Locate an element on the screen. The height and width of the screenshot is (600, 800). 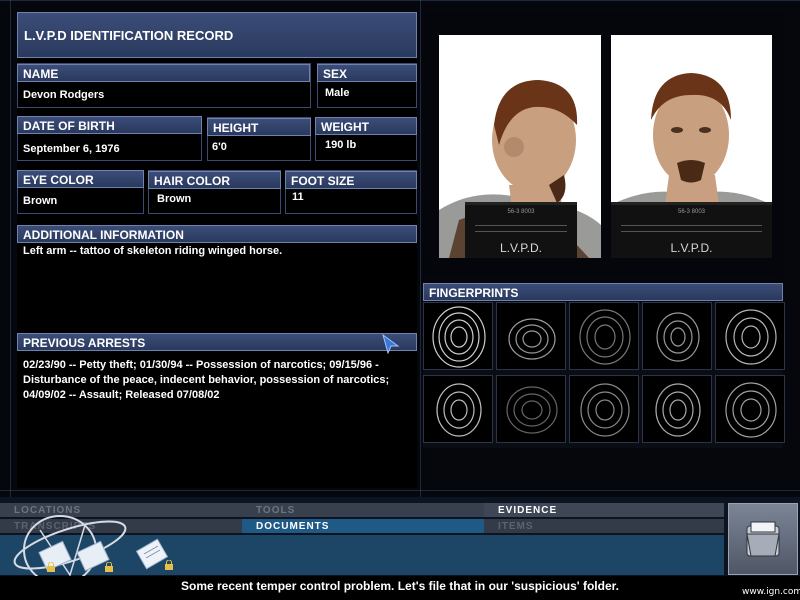
weight-label: WEIGHT is located at coordinates (366, 126).